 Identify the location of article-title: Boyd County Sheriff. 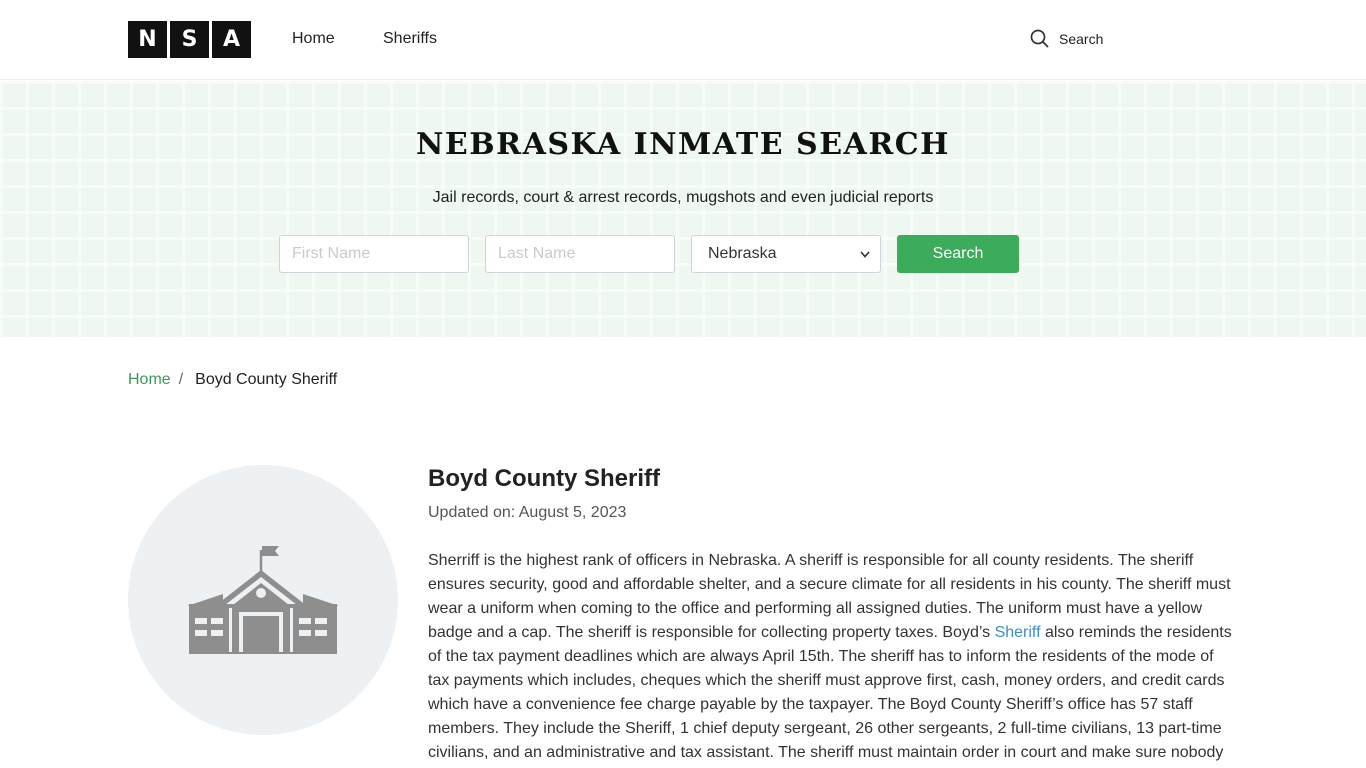
(544, 478).